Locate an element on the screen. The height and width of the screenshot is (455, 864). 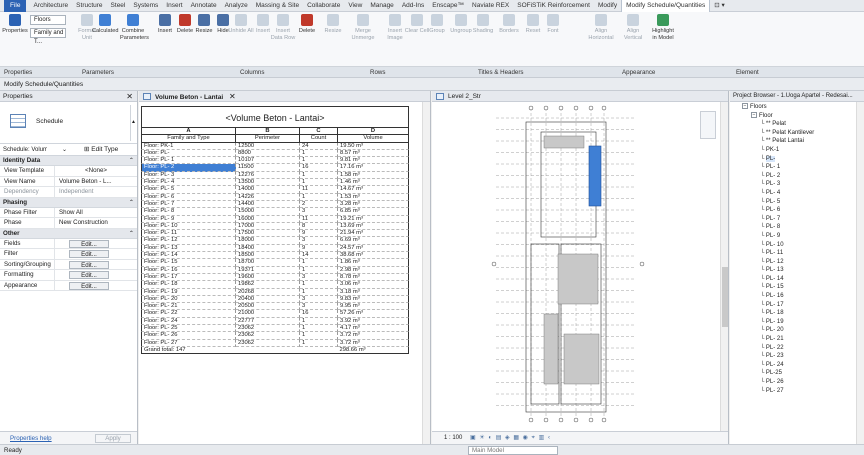
schedule-cell: Floor: PL- 5 is located at coordinates (188, 190).